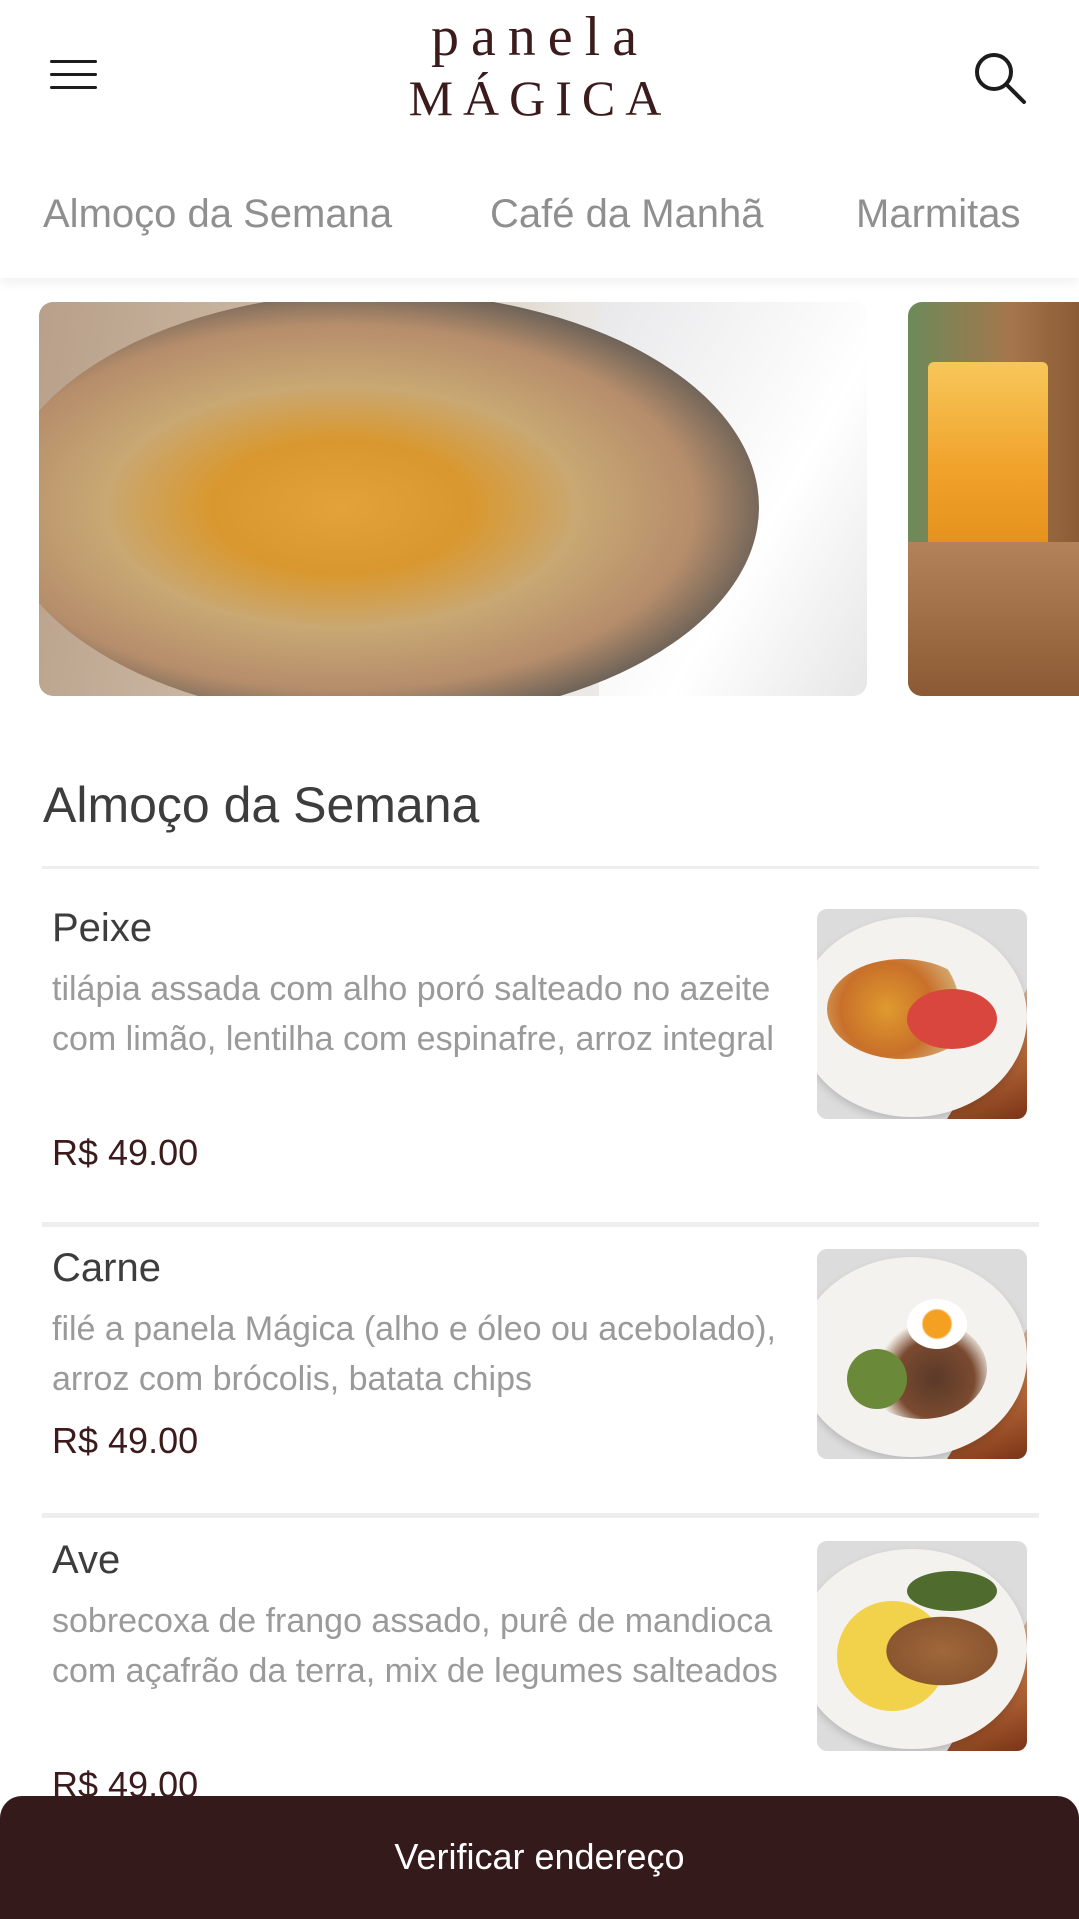 The image size is (1079, 1919). Describe the element at coordinates (1000, 78) in the screenshot. I see `search-icon` at that location.